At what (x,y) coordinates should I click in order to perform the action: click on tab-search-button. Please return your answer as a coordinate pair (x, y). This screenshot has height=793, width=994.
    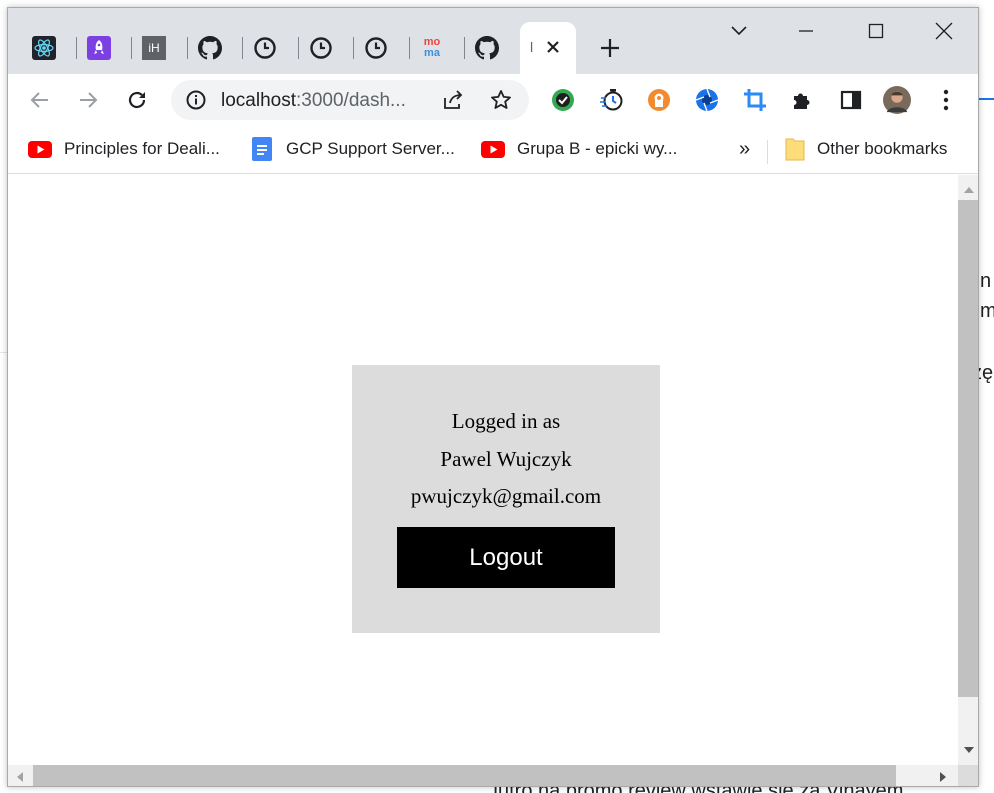
    Looking at the image, I should click on (739, 31).